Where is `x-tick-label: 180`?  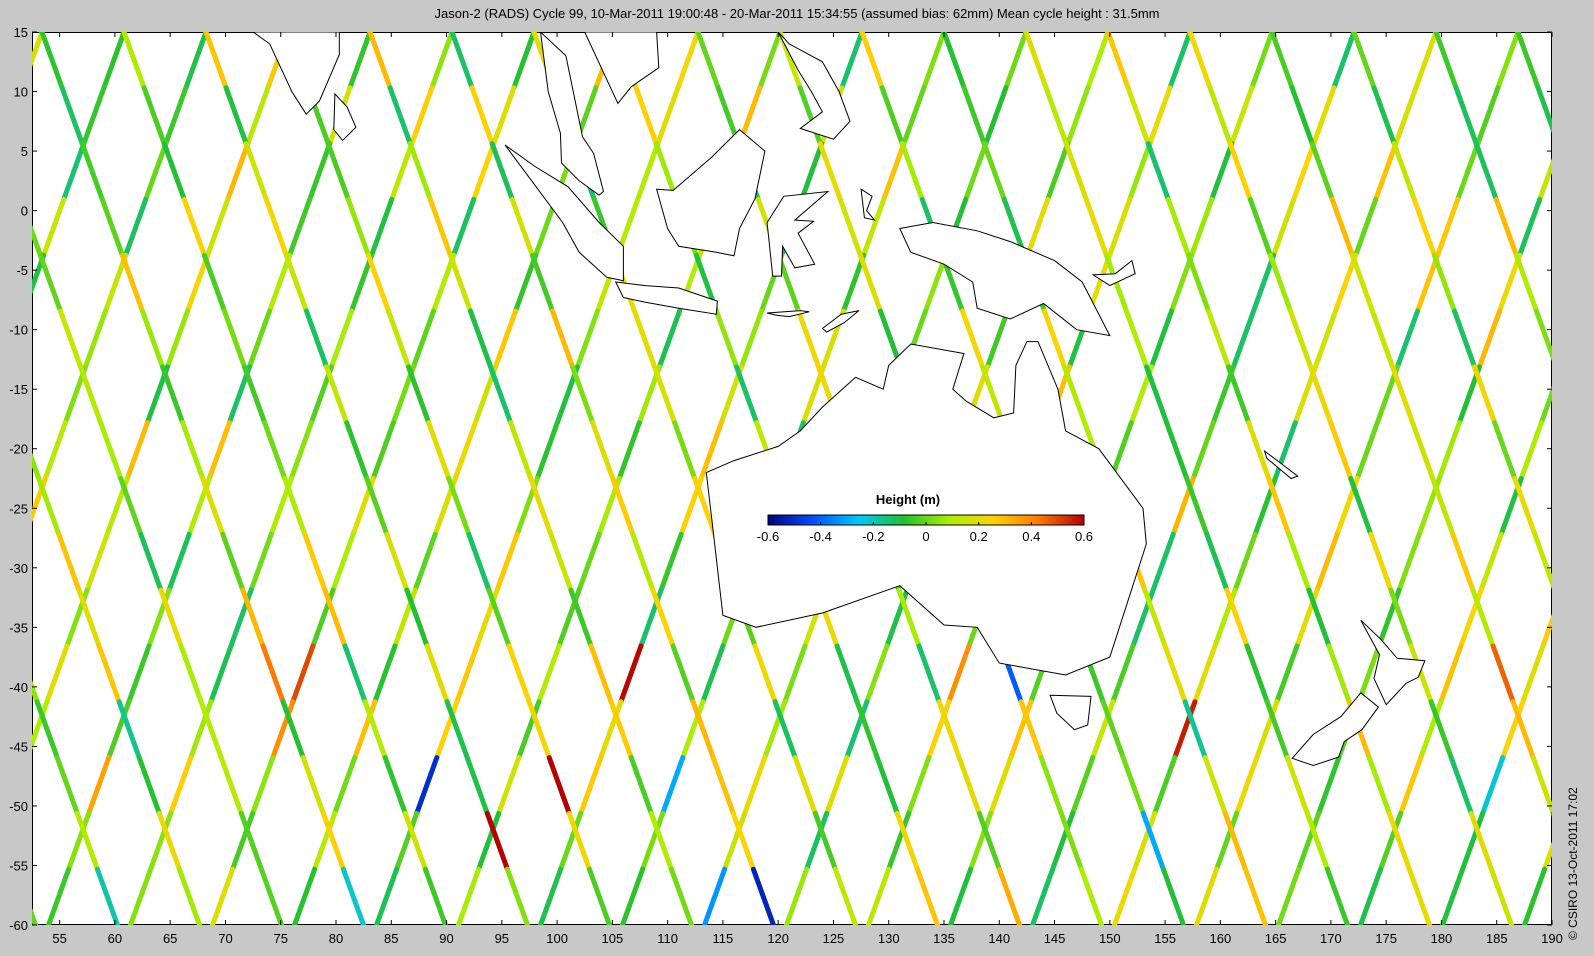 x-tick-label: 180 is located at coordinates (1442, 938).